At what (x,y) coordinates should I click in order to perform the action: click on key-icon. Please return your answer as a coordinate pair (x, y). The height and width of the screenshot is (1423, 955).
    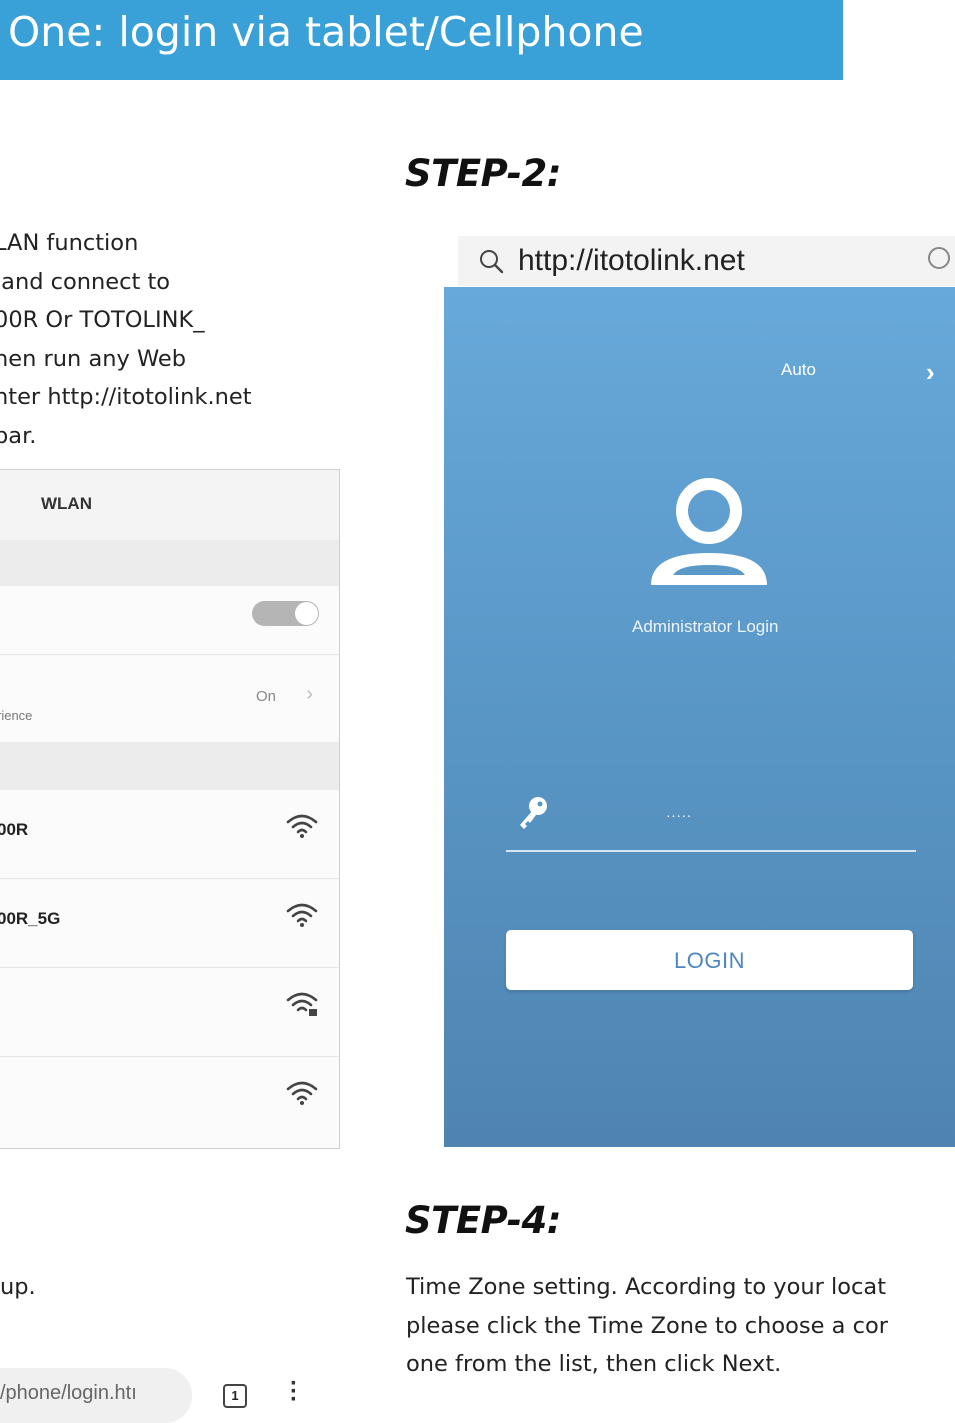
    Looking at the image, I should click on (533, 813).